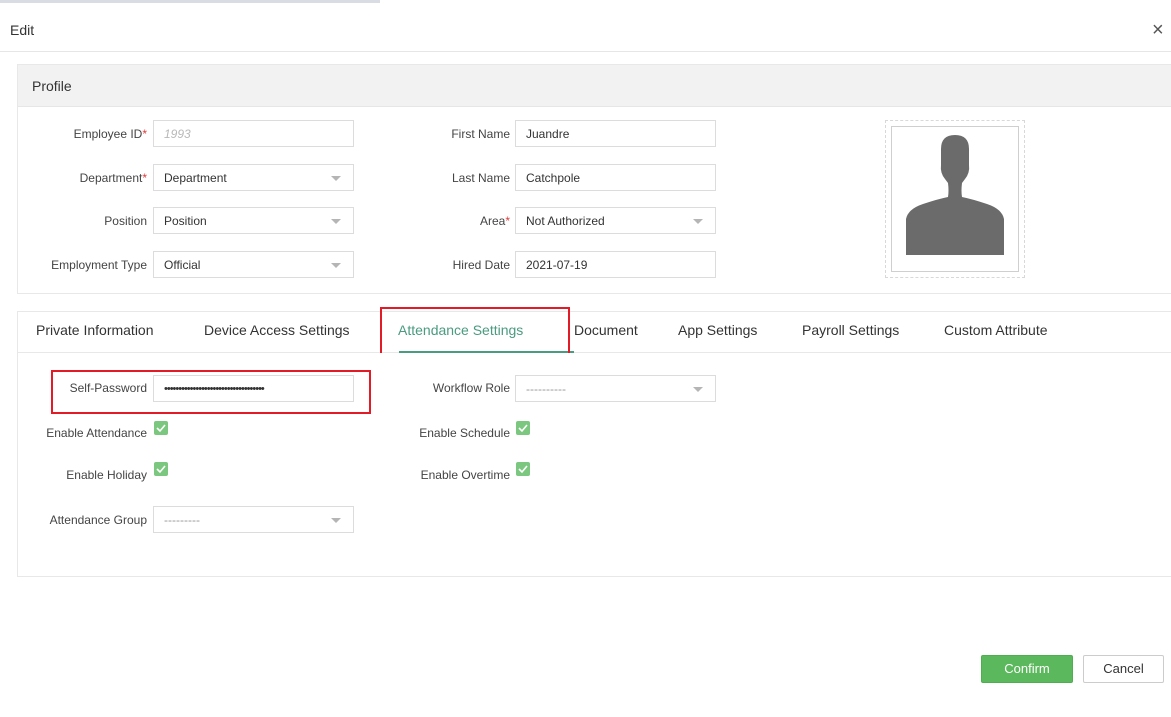  What do you see at coordinates (850, 330) in the screenshot?
I see `tab-payroll-settings: Payroll Settings` at bounding box center [850, 330].